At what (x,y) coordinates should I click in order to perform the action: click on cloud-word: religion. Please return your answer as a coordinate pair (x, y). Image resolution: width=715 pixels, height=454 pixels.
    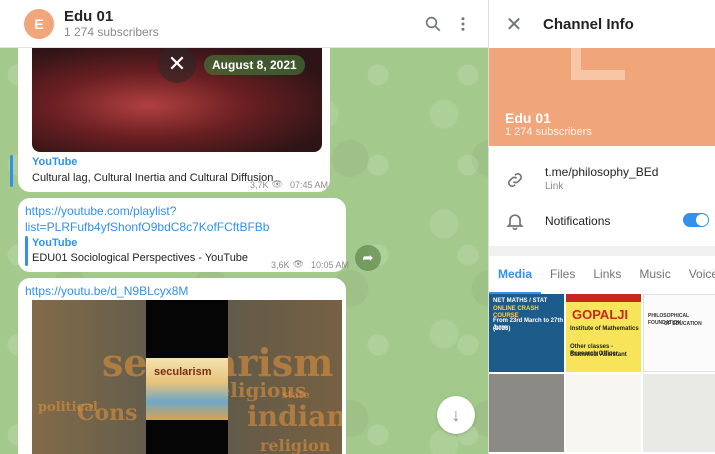
    Looking at the image, I should click on (295, 445).